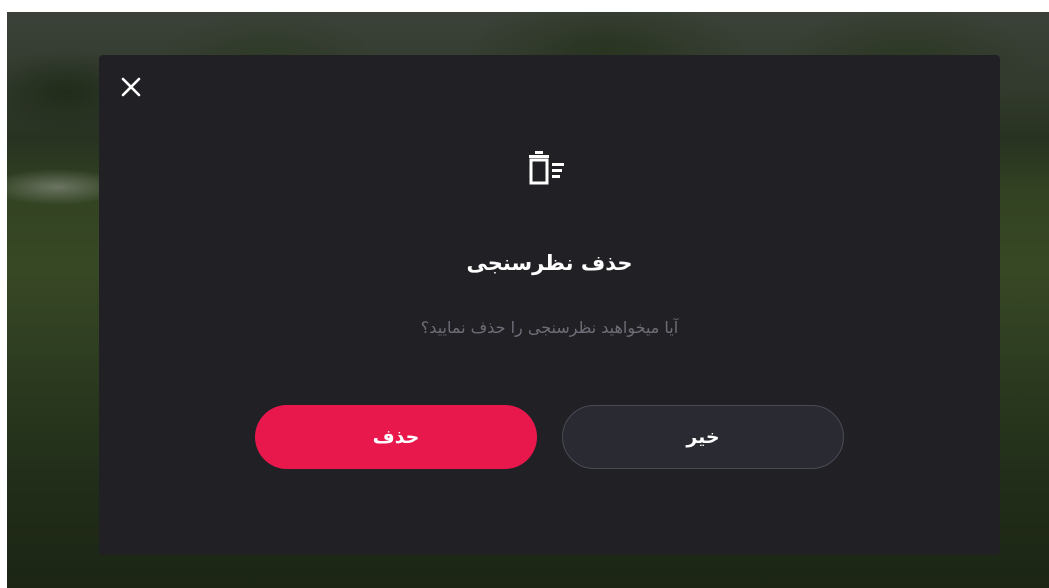  I want to click on delete-button-label: حذف, so click(396, 437).